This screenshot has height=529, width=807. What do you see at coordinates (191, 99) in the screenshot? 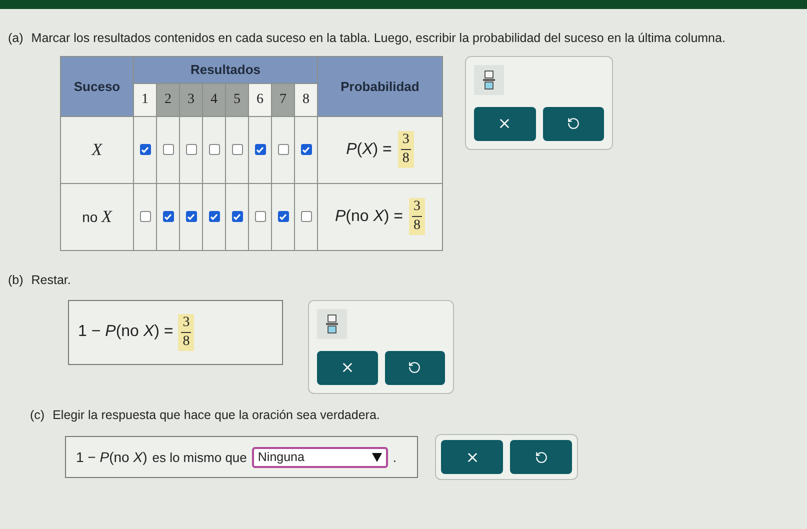
I see `outcome-header: 3` at bounding box center [191, 99].